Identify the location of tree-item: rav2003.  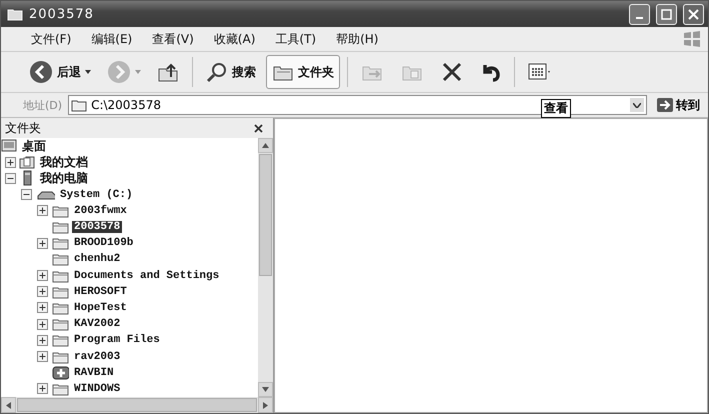
(97, 356).